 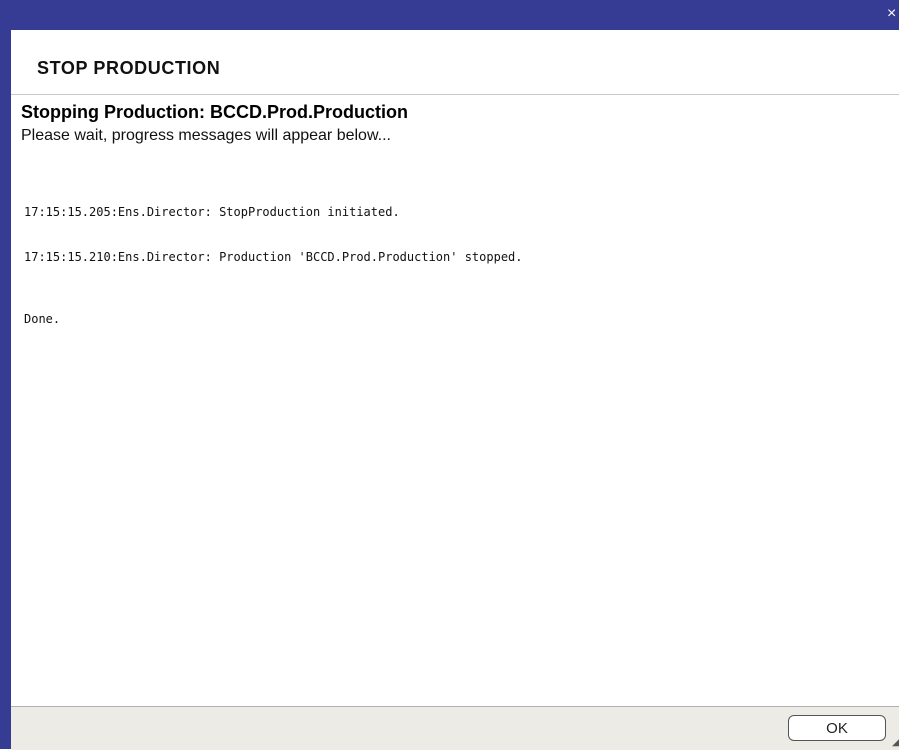 What do you see at coordinates (449, 15) in the screenshot?
I see `dialog-titlebar: ×` at bounding box center [449, 15].